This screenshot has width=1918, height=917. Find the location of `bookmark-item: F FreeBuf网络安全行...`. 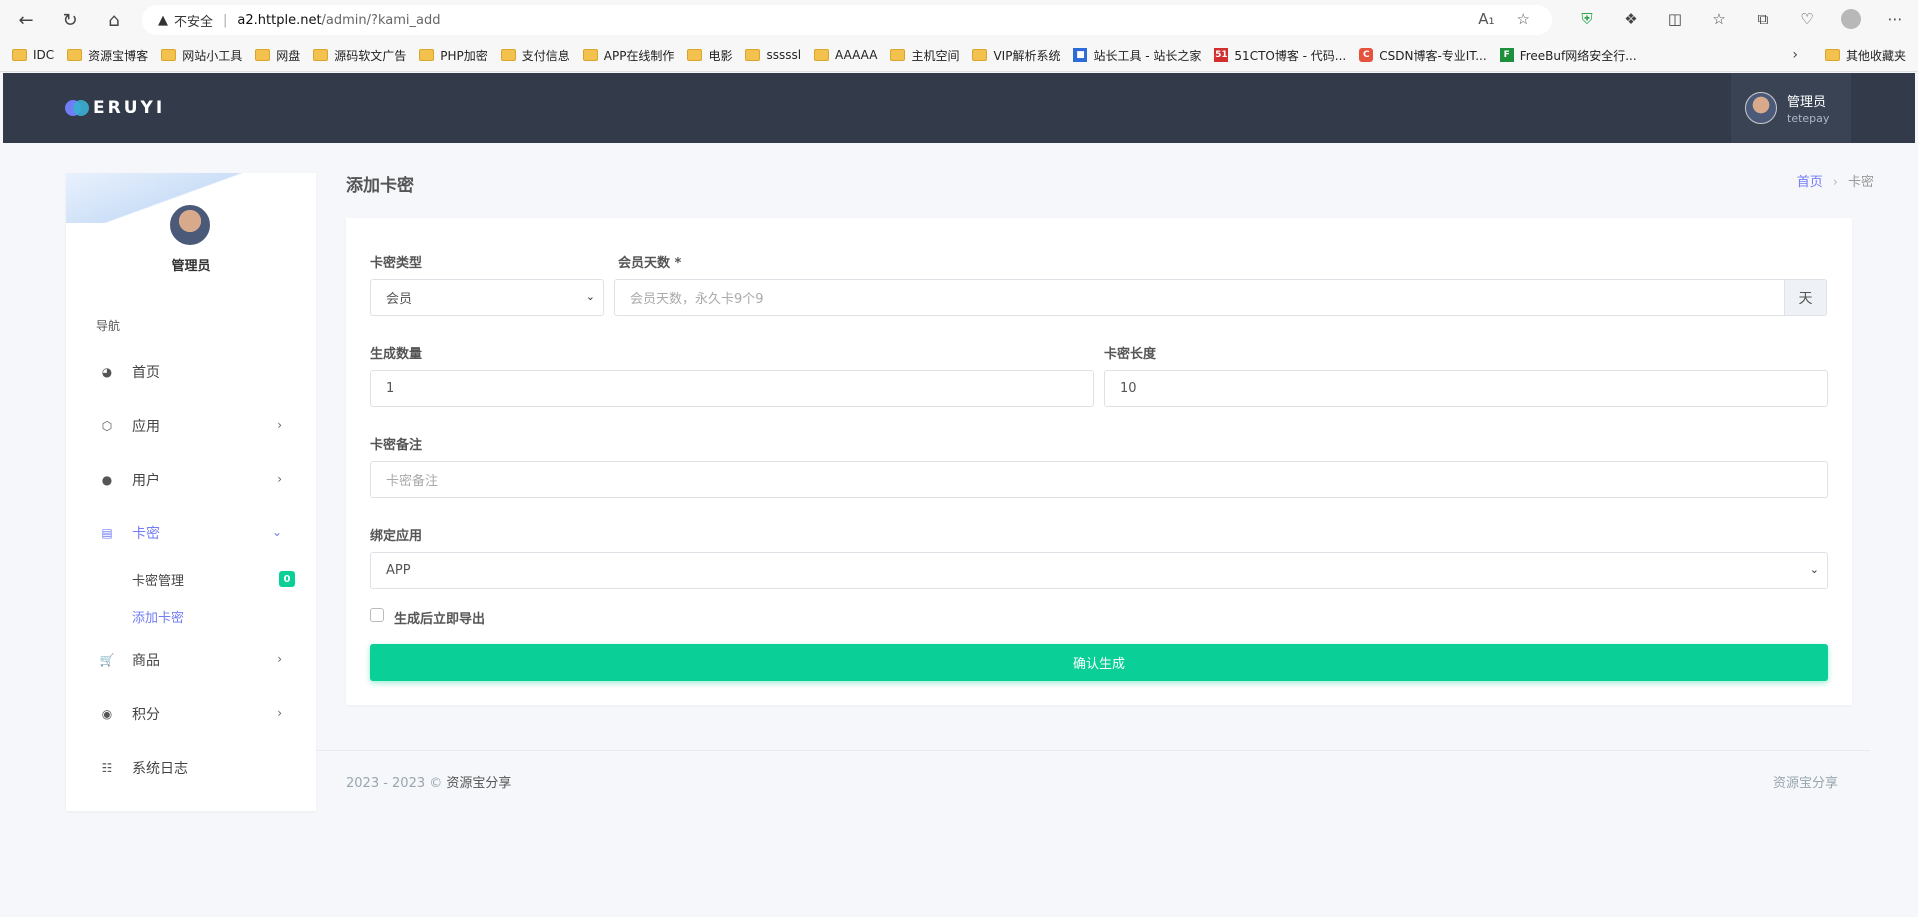

bookmark-item: F FreeBuf网络安全行... is located at coordinates (1568, 55).